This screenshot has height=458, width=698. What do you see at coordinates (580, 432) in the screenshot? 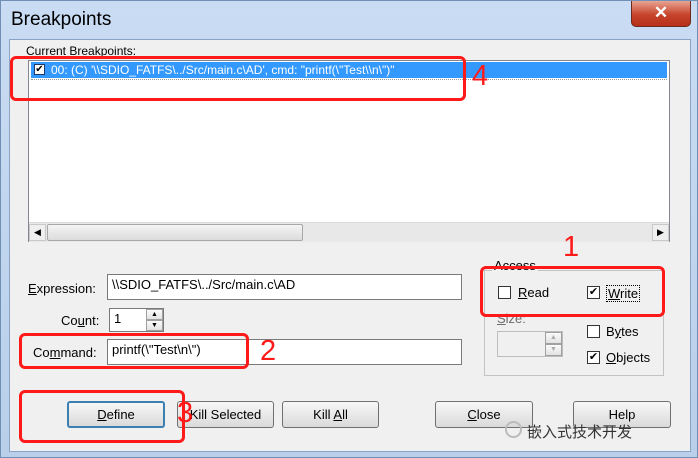
I see `watermark-text: 嵌入式技术开发` at bounding box center [580, 432].